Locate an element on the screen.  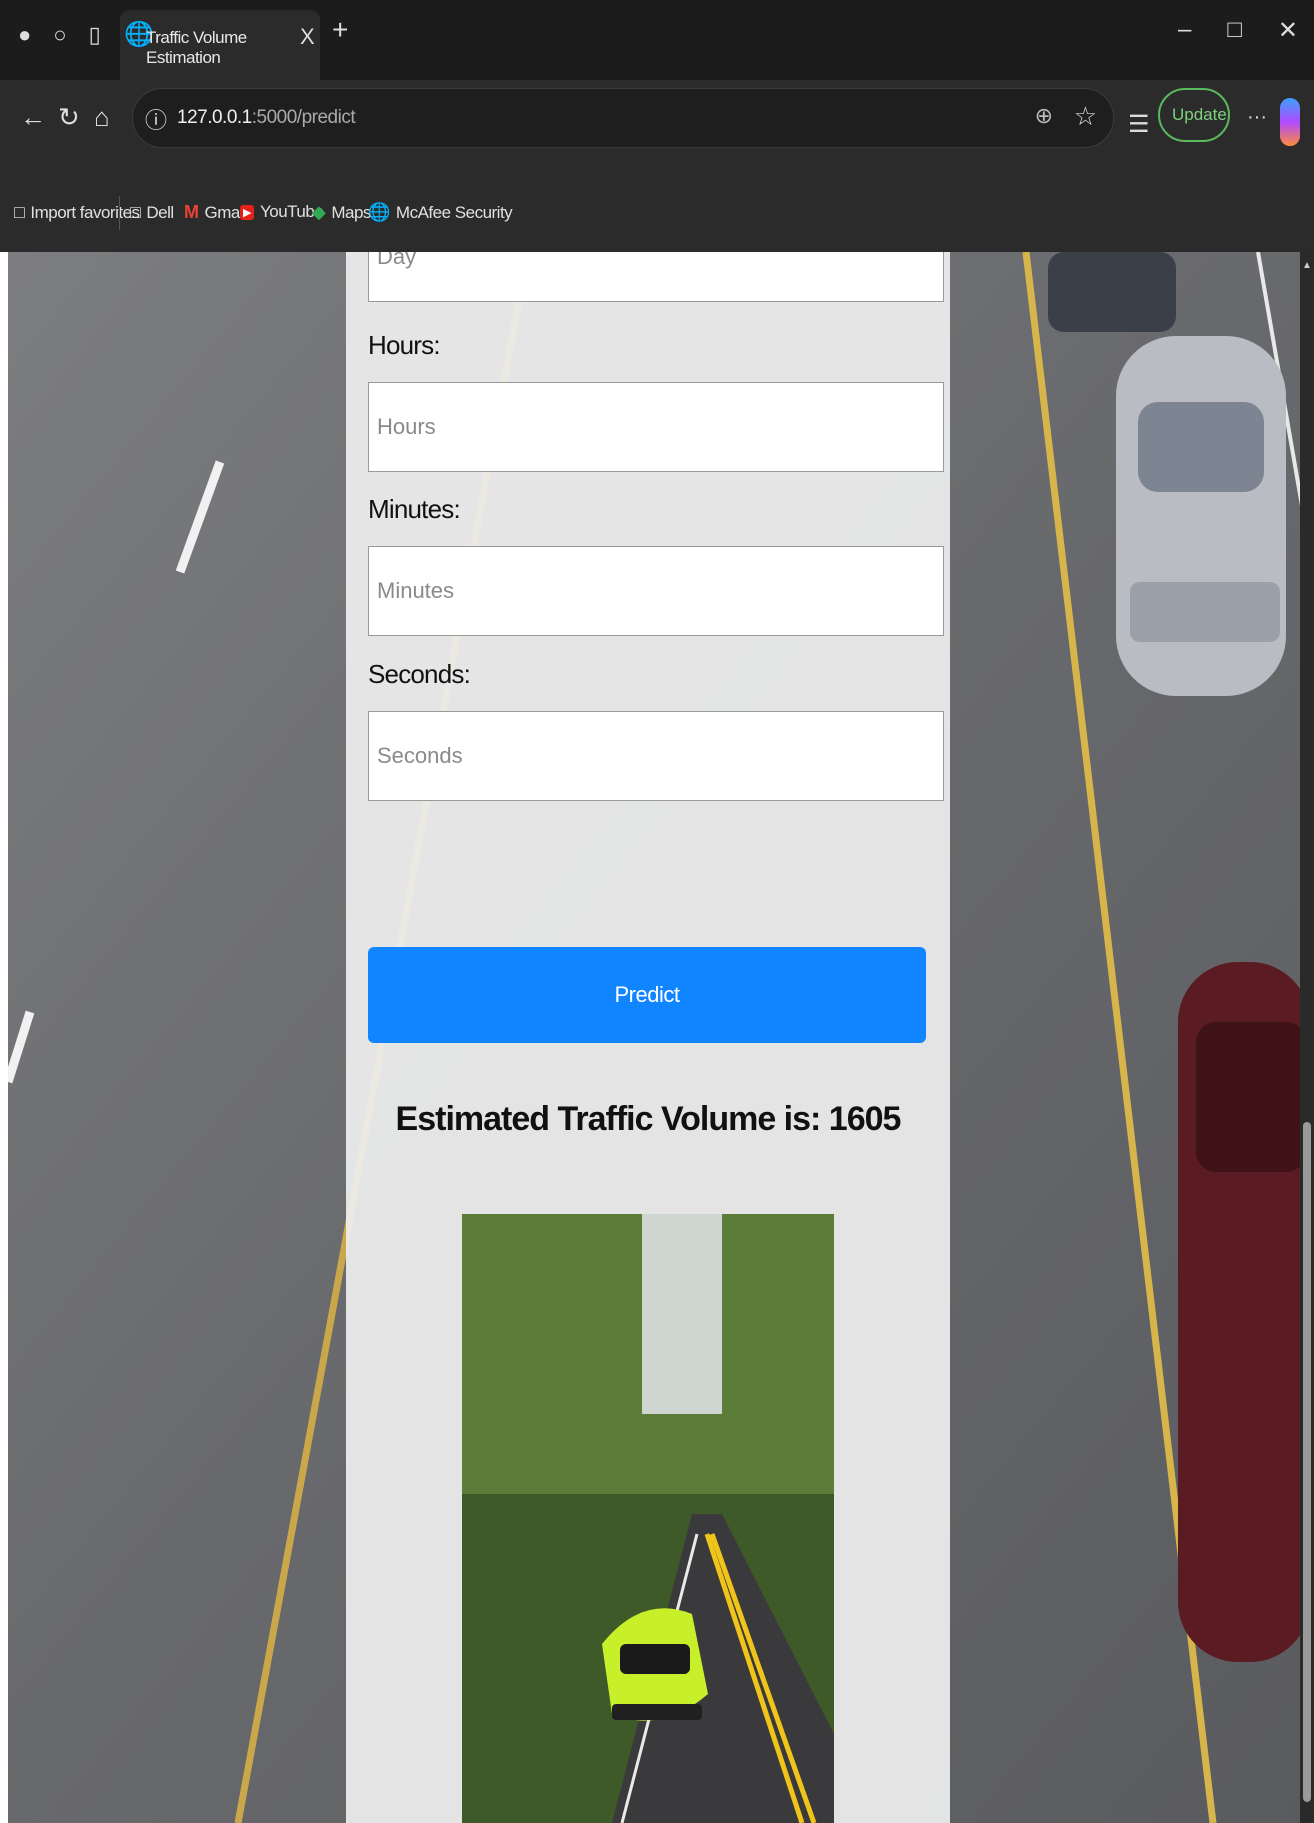
zoom-icon: ⊕ is located at coordinates (1044, 116).